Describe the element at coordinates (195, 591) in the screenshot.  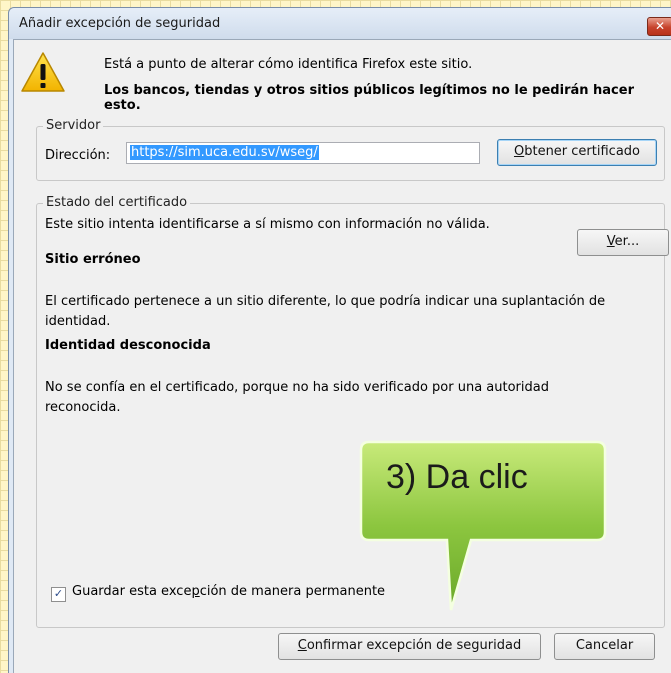
I see `permanent-accesskey: p` at that location.